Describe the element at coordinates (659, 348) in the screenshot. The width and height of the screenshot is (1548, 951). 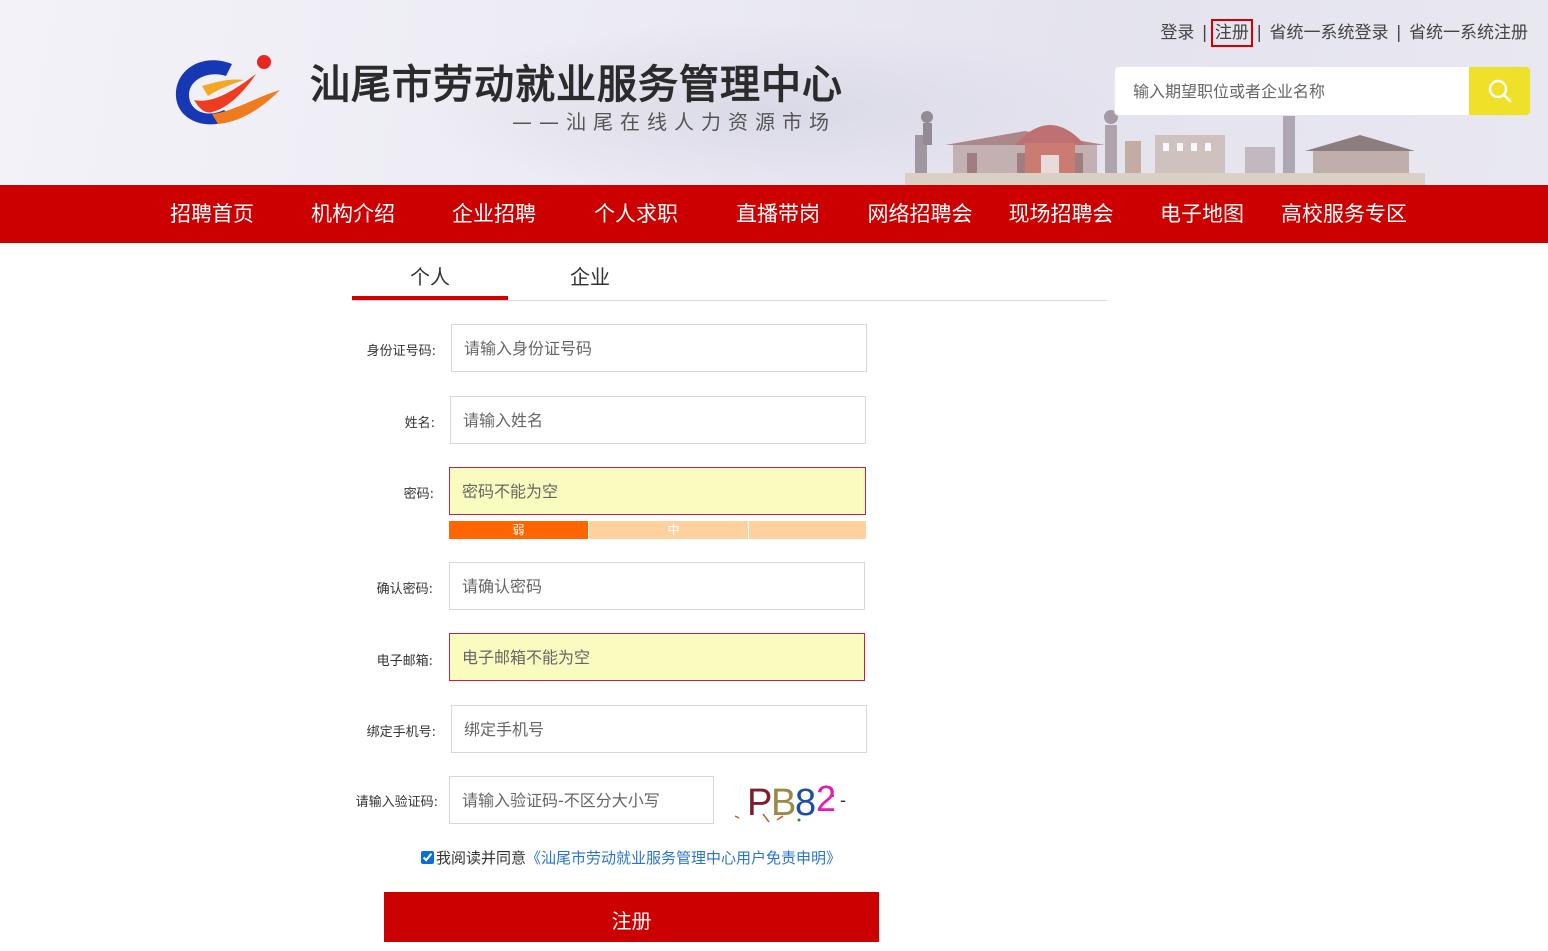
I see `id-number-input` at that location.